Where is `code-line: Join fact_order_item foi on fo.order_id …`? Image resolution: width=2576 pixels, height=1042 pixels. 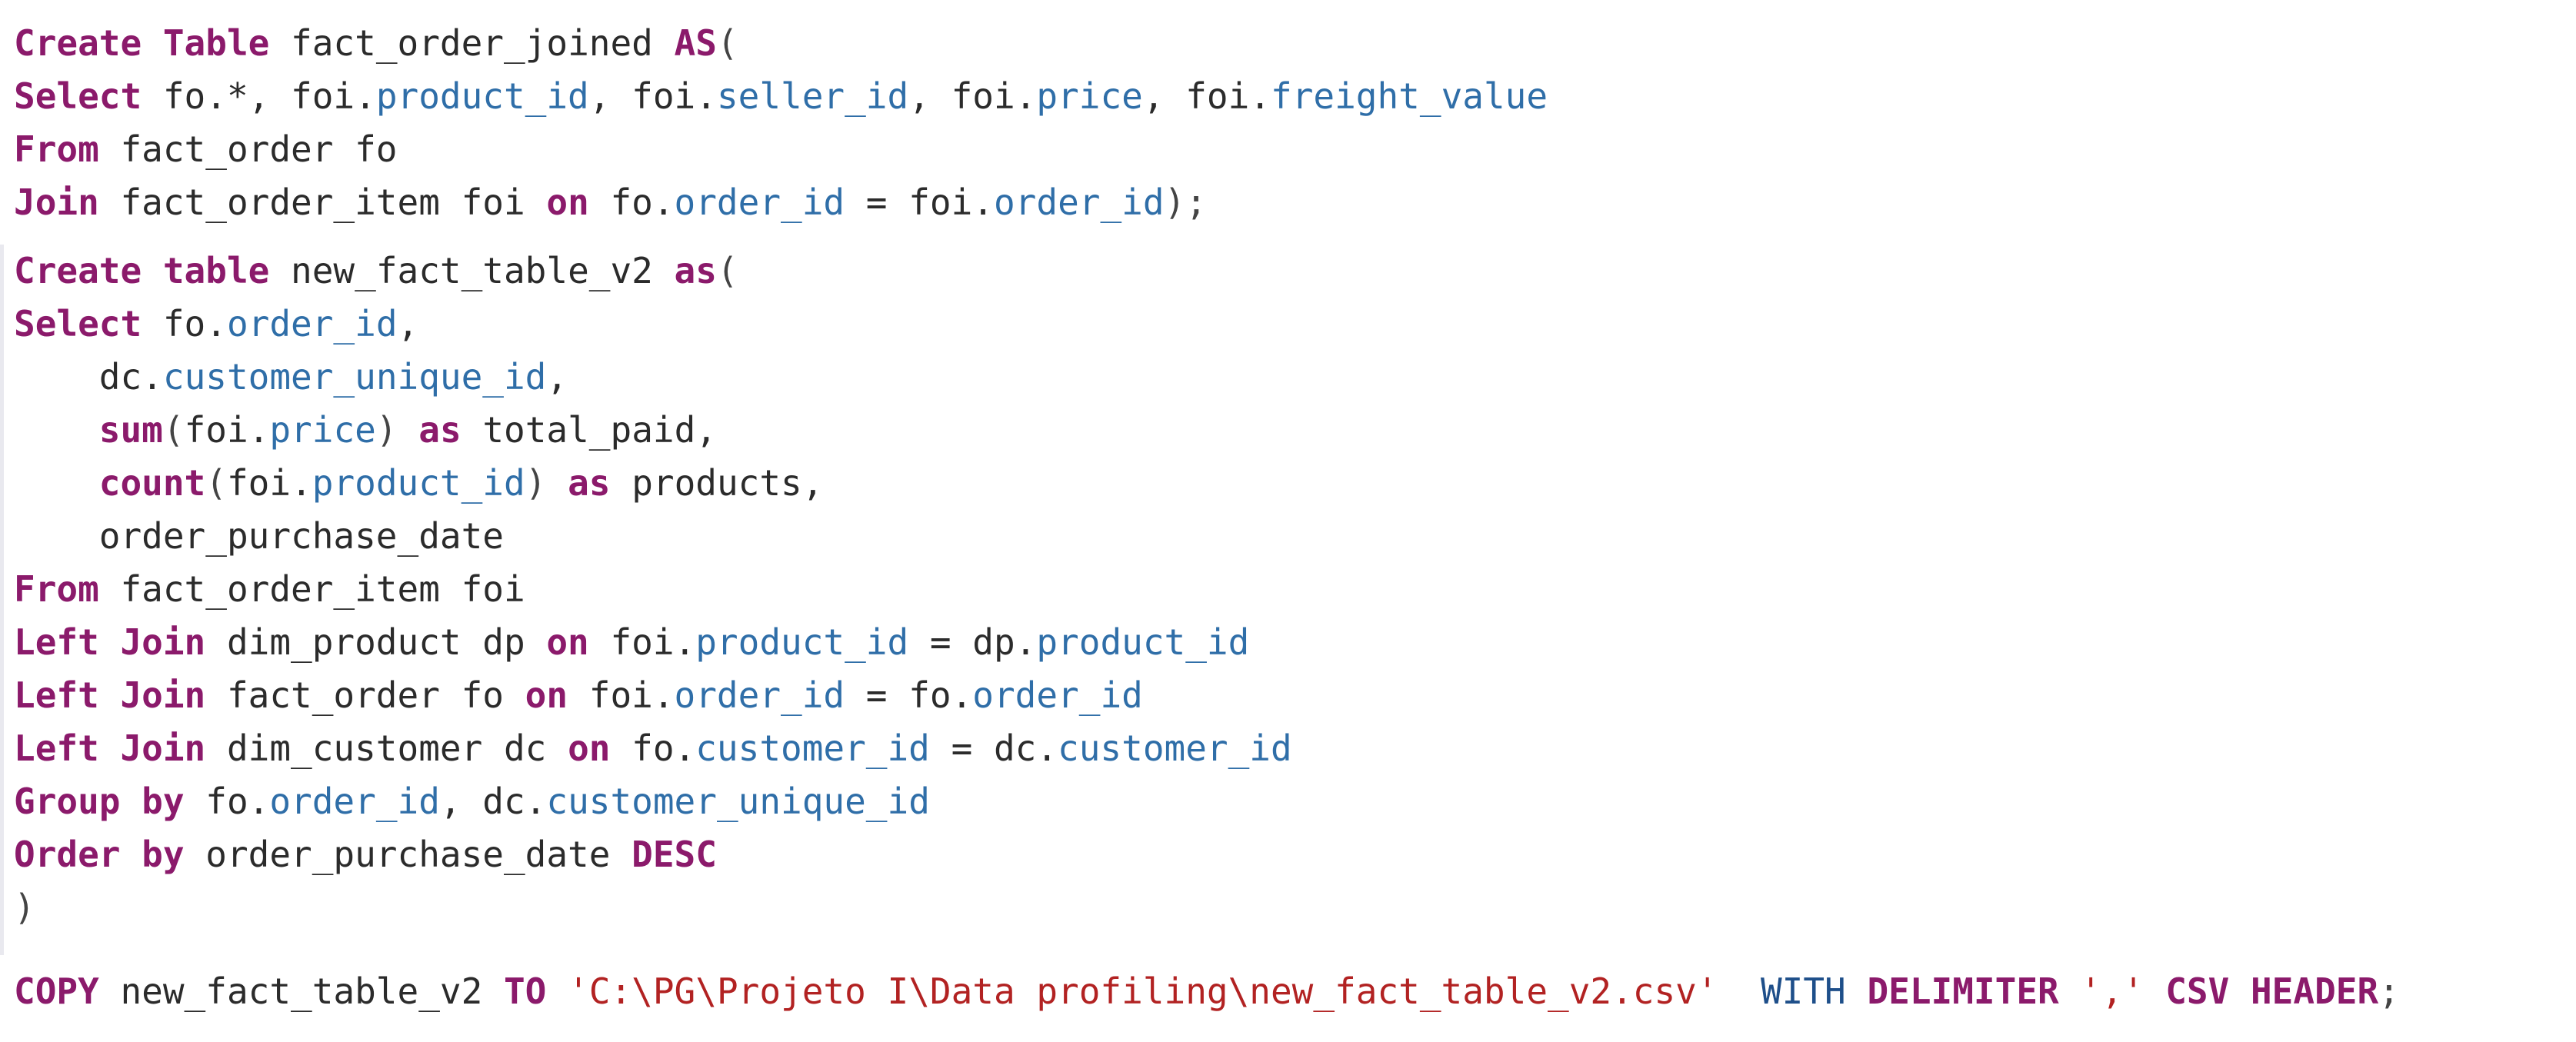 code-line: Join fact_order_item foi on fo.order_id … is located at coordinates (610, 202).